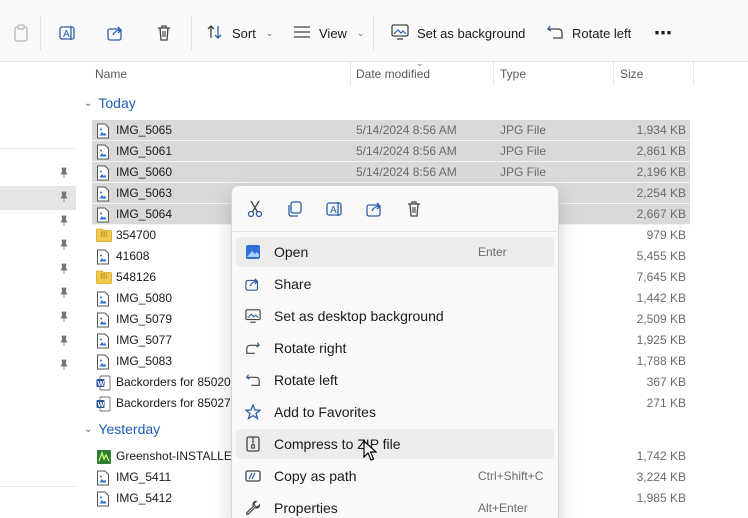 This screenshot has width=748, height=518. Describe the element at coordinates (661, 214) in the screenshot. I see `file-size: 2,667 KB` at that location.